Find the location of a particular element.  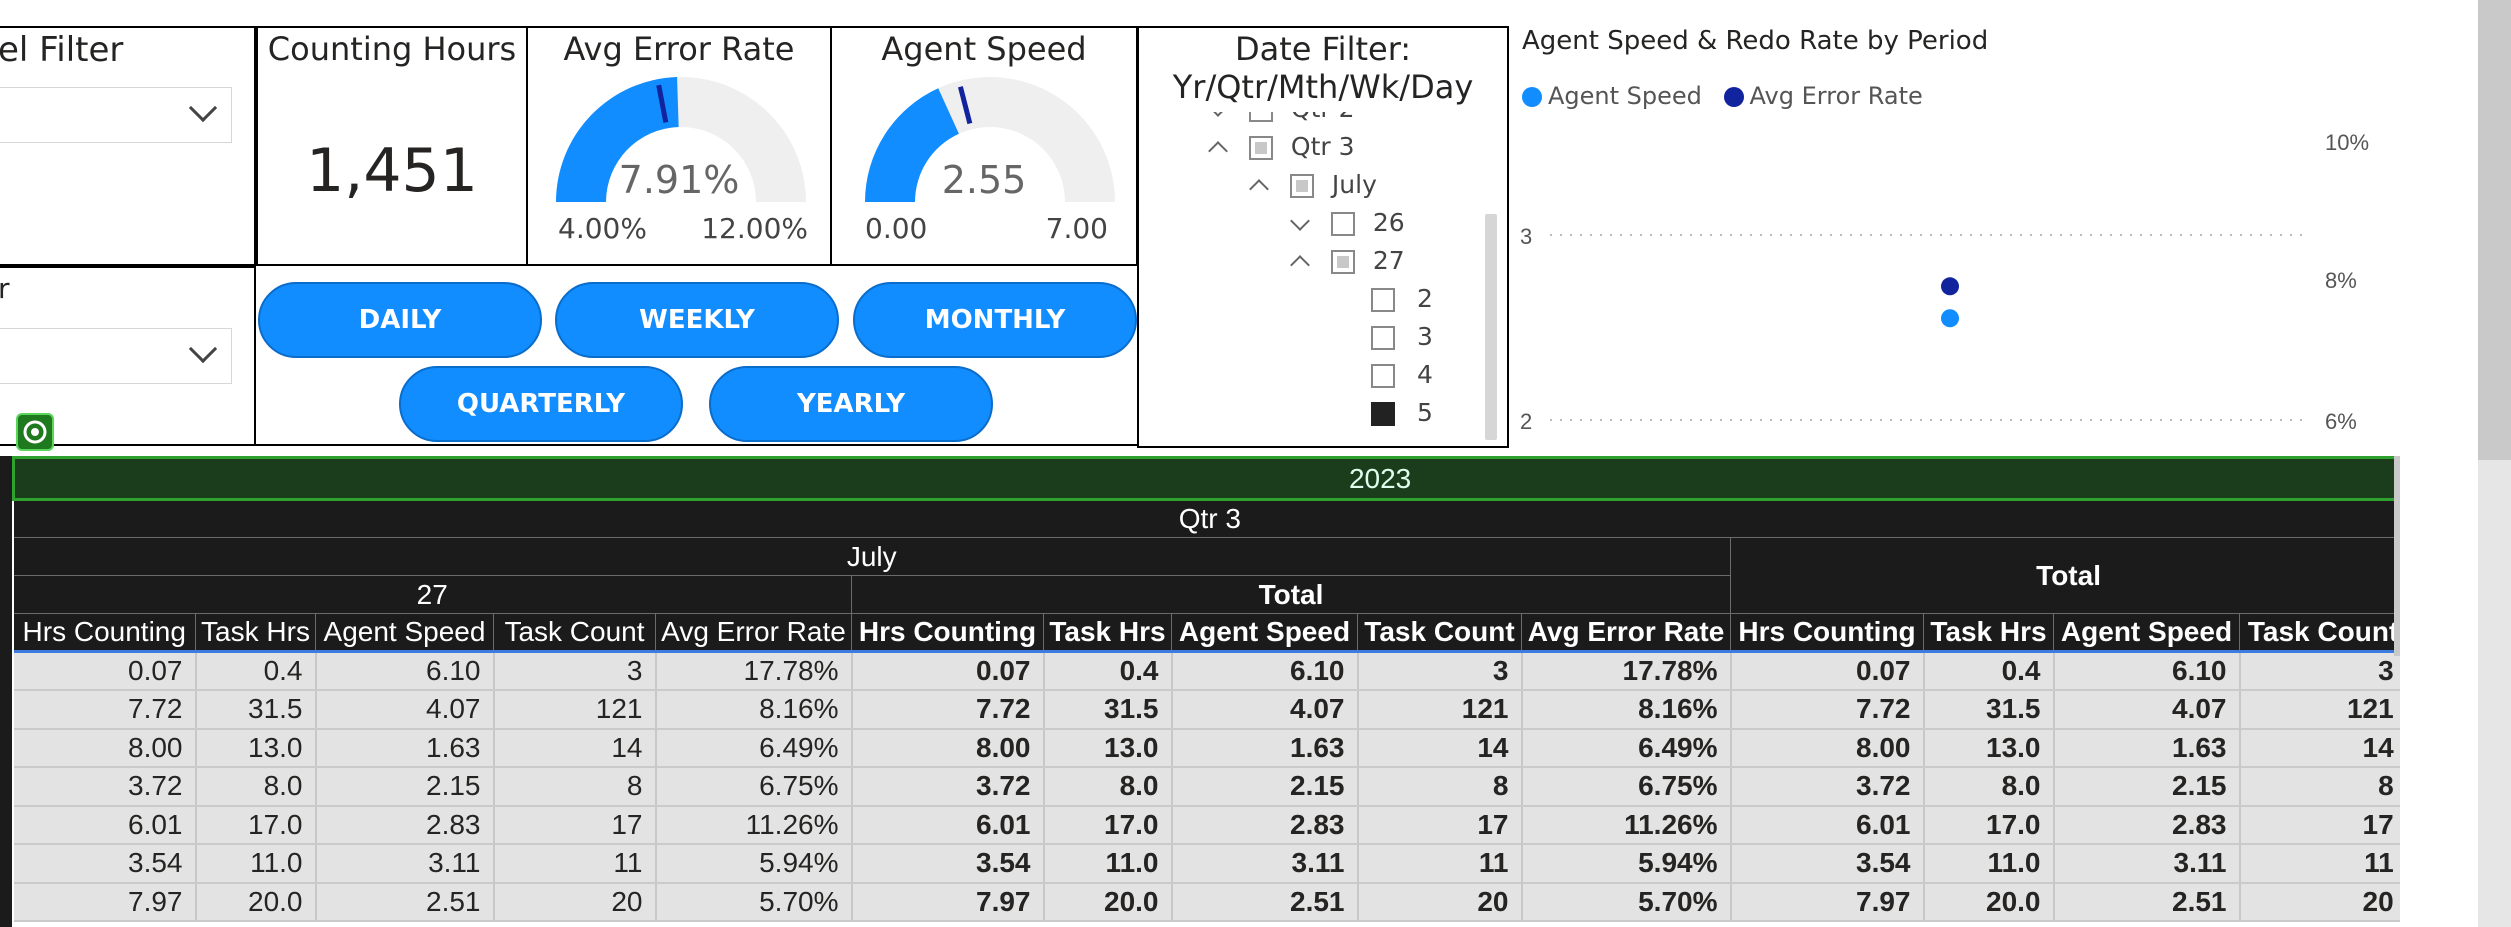

week-header: 27 is located at coordinates (432, 594).